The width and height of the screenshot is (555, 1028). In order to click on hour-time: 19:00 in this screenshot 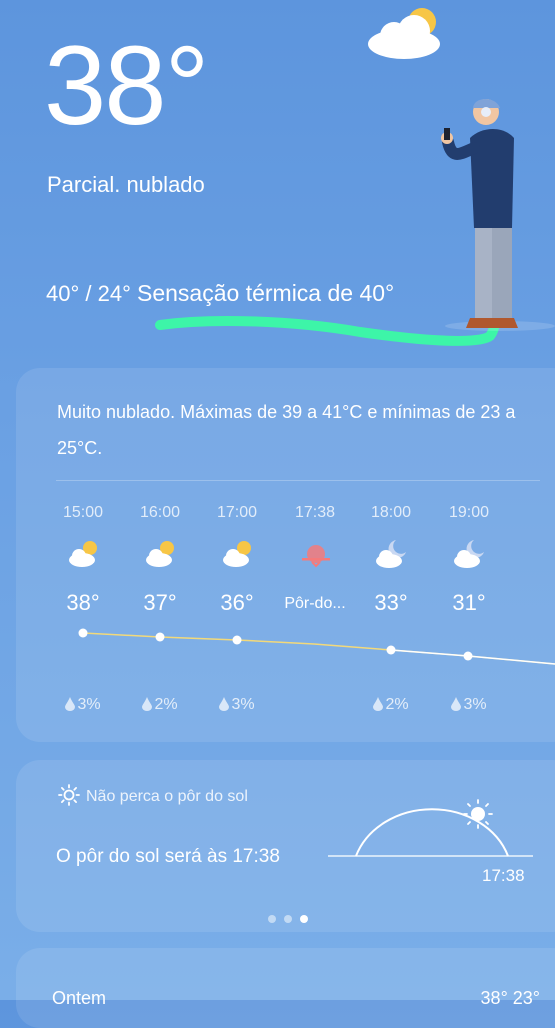, I will do `click(469, 512)`.